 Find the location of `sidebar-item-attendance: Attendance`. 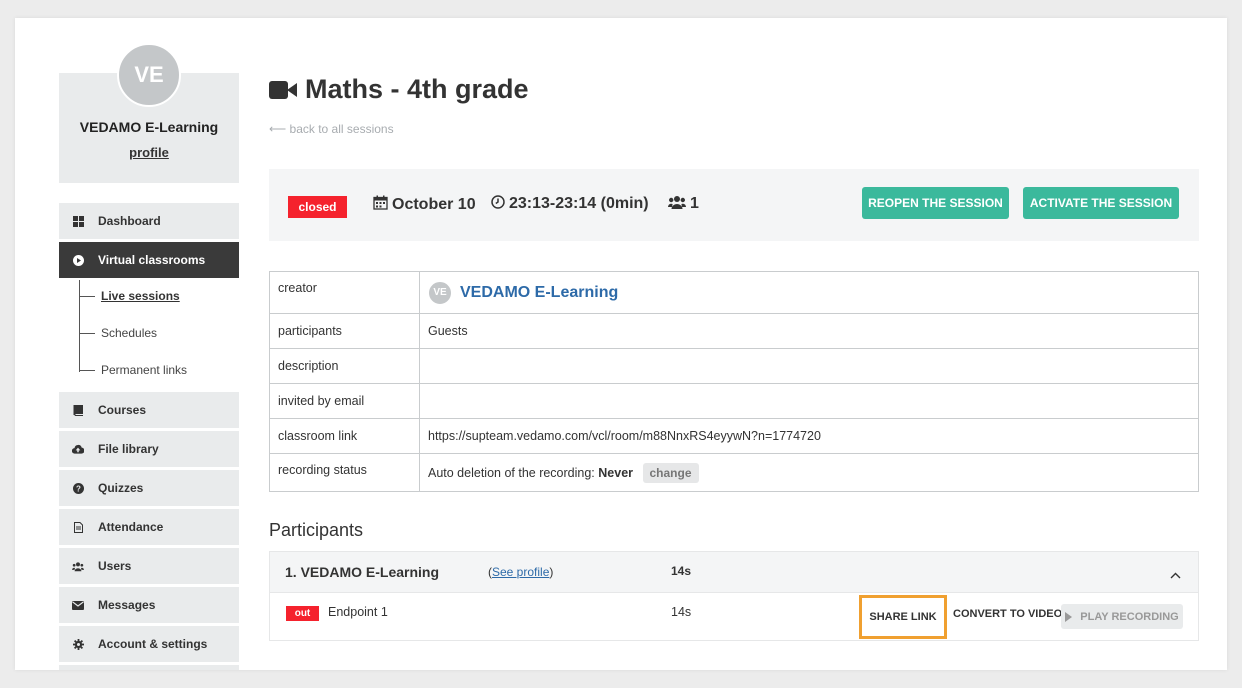

sidebar-item-attendance: Attendance is located at coordinates (149, 527).